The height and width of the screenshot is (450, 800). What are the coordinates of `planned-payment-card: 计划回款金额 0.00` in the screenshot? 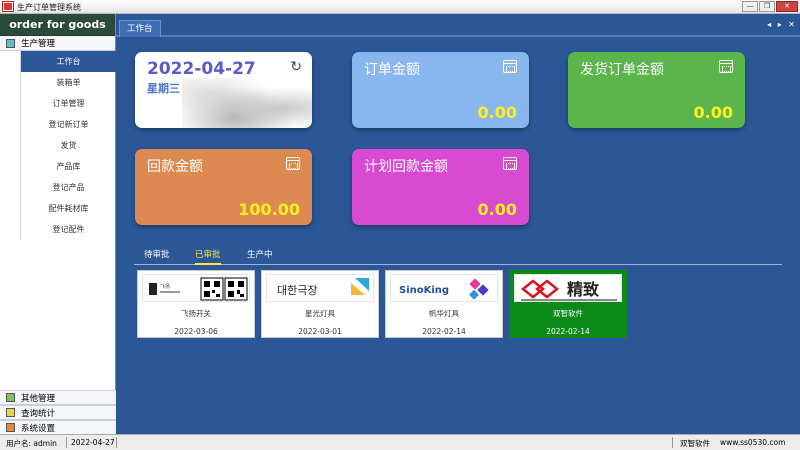 It's located at (440, 187).